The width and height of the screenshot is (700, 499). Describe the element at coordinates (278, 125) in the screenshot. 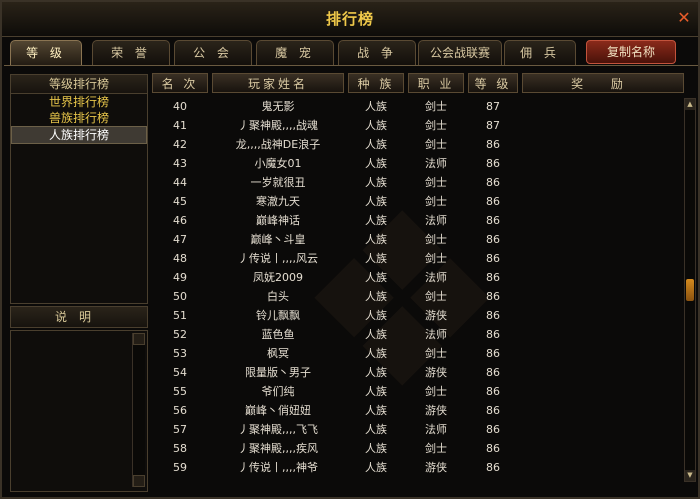

I see `cell-player-name: 丿聚神殿,,,,战魂` at that location.